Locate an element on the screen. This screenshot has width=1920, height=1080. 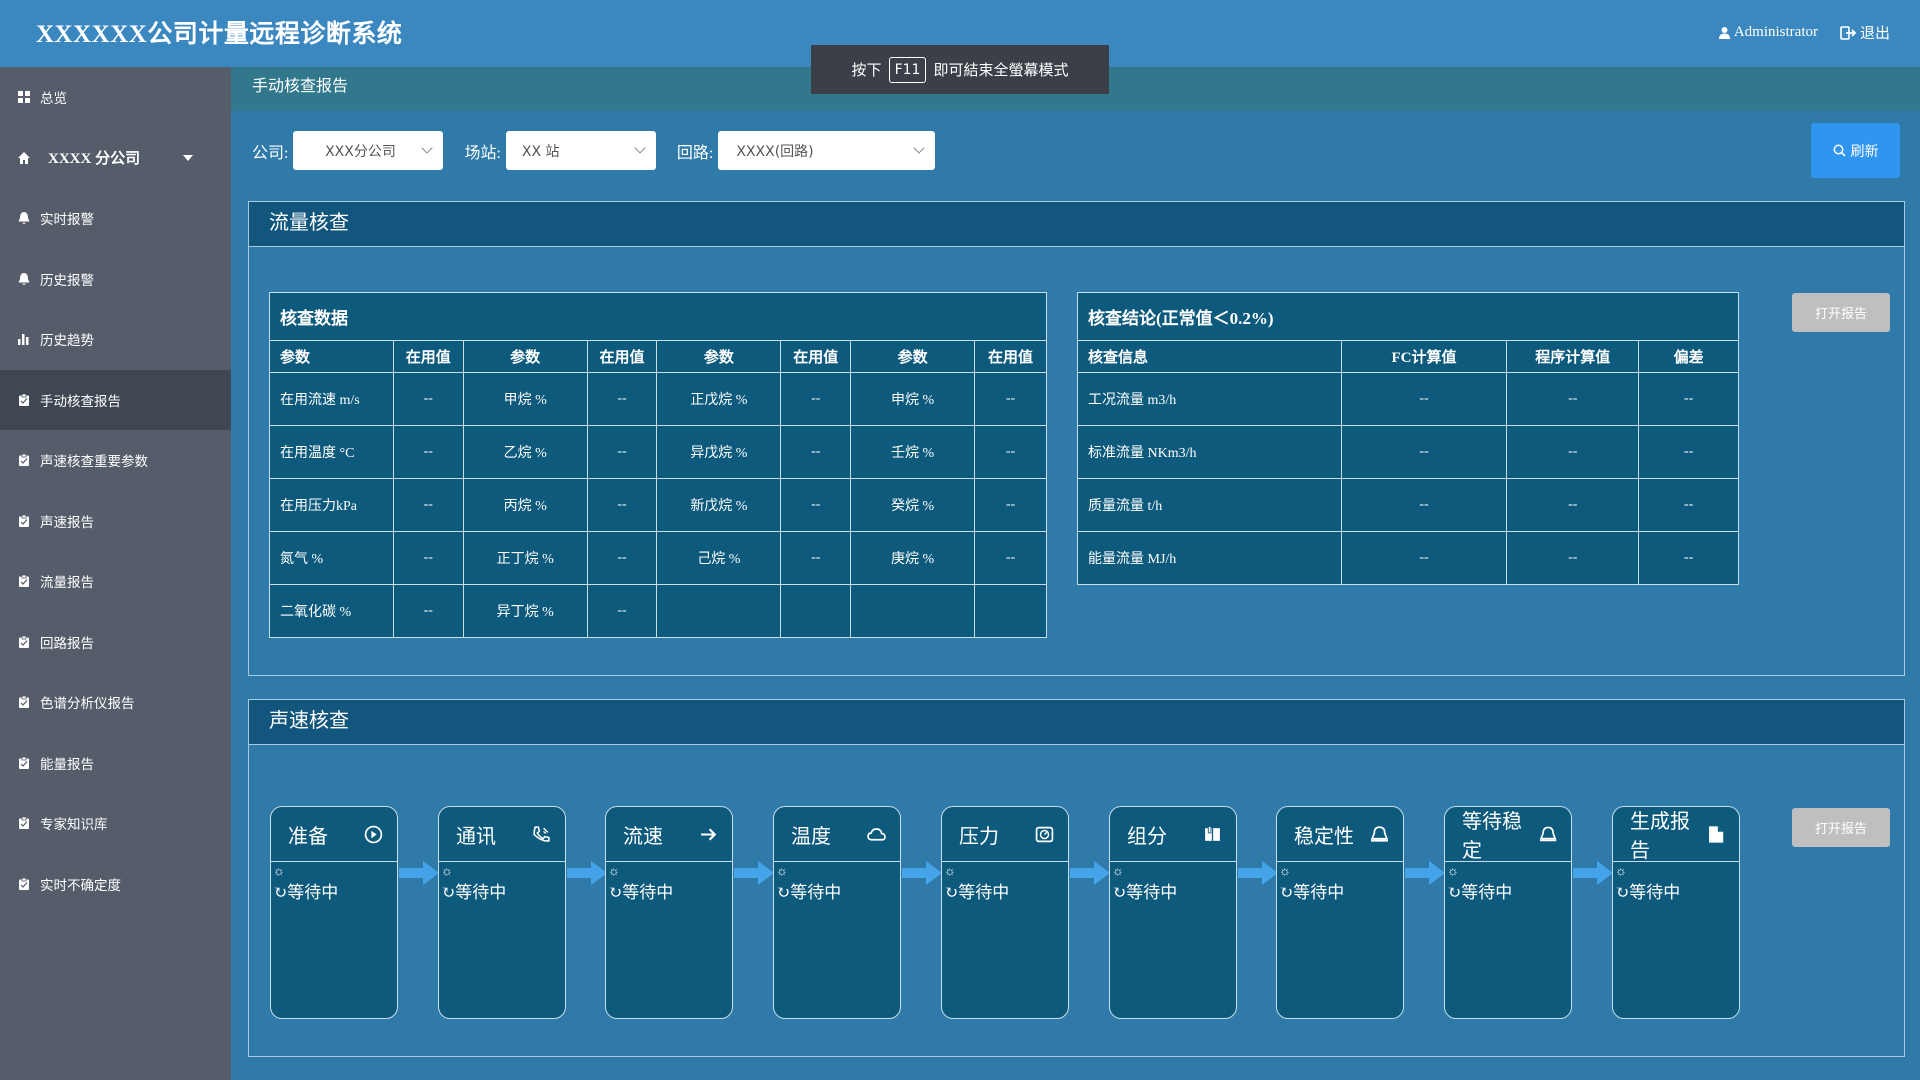
table-row: 工况流量 m3/h -- -- -- is located at coordinates (1408, 399).